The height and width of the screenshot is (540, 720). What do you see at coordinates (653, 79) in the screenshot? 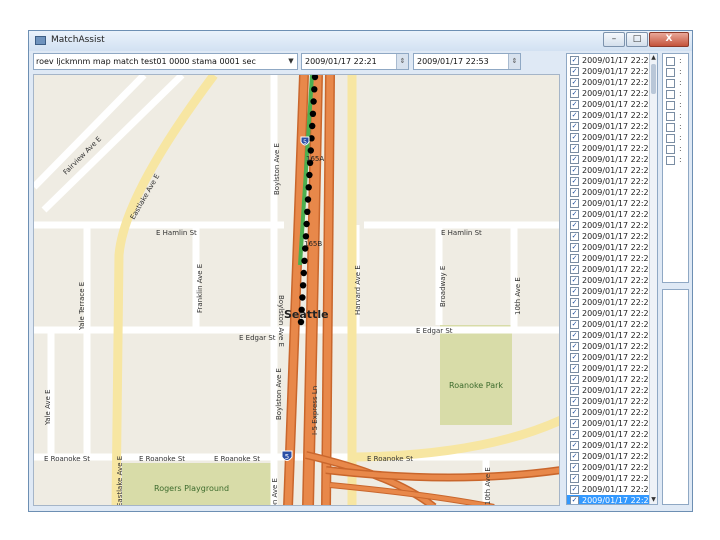
I see `scroll-thumb` at bounding box center [653, 79].